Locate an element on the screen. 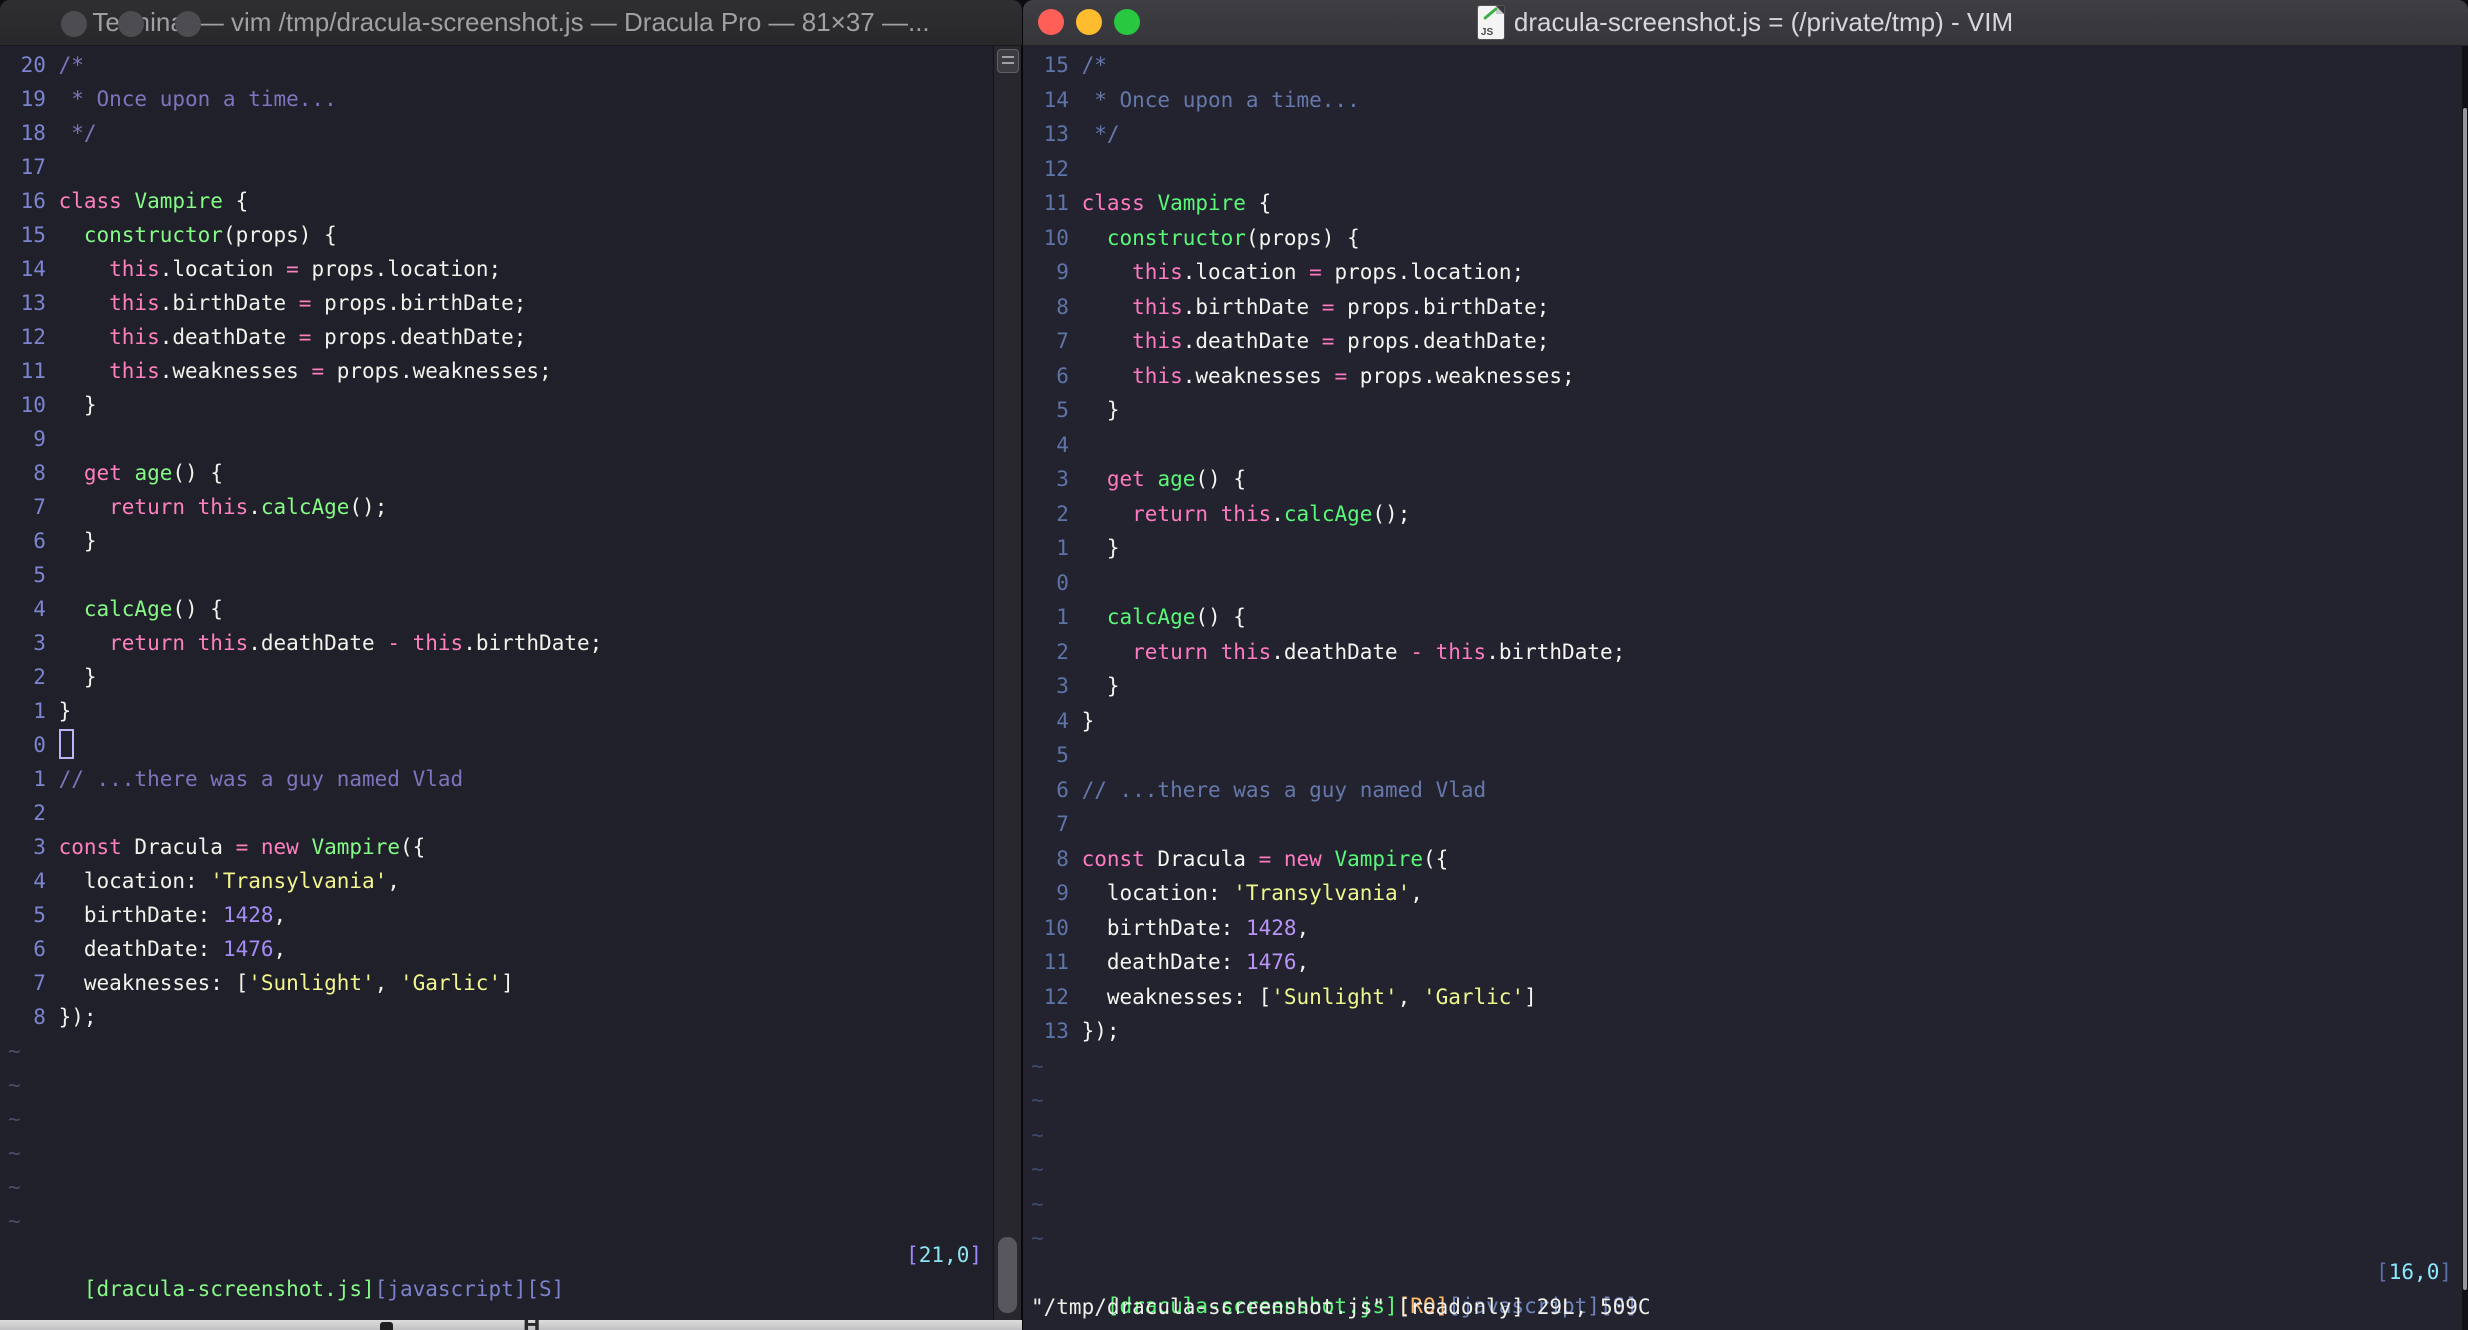  code-line: 12 this.deathDate = props.deathDate; is located at coordinates (500, 337).